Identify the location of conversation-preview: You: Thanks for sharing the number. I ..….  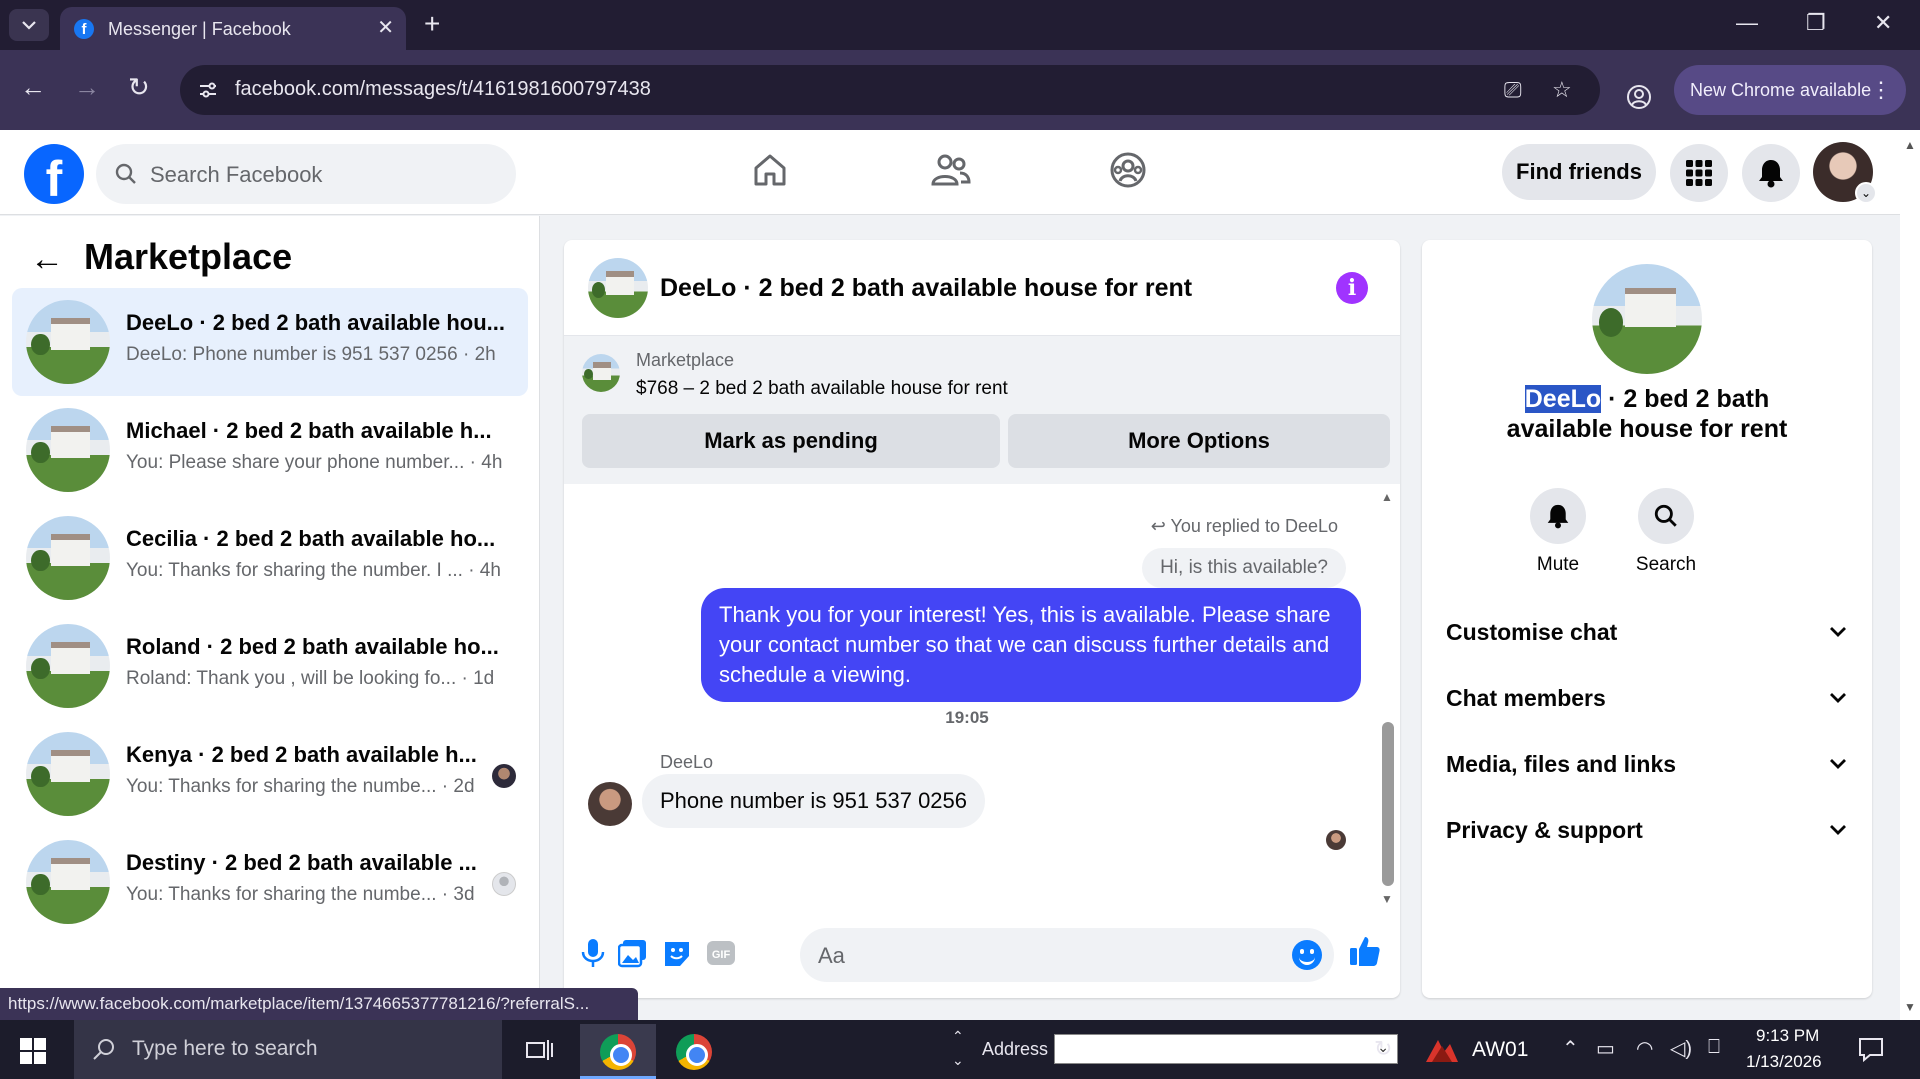
(313, 570).